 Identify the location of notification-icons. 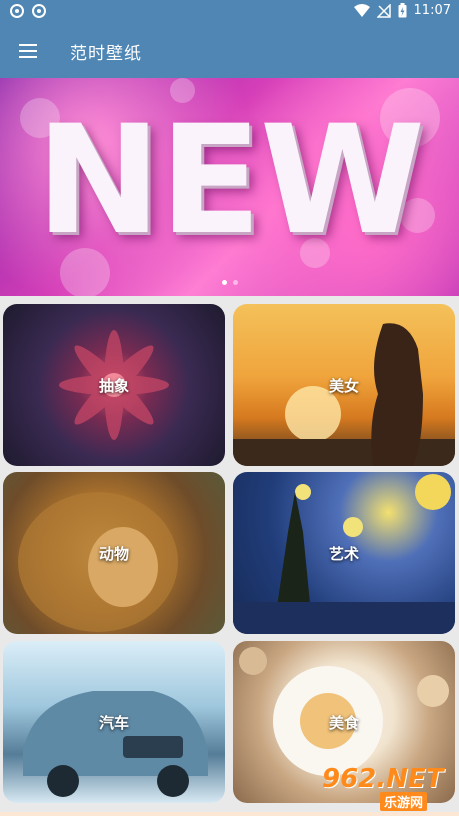
(28, 11).